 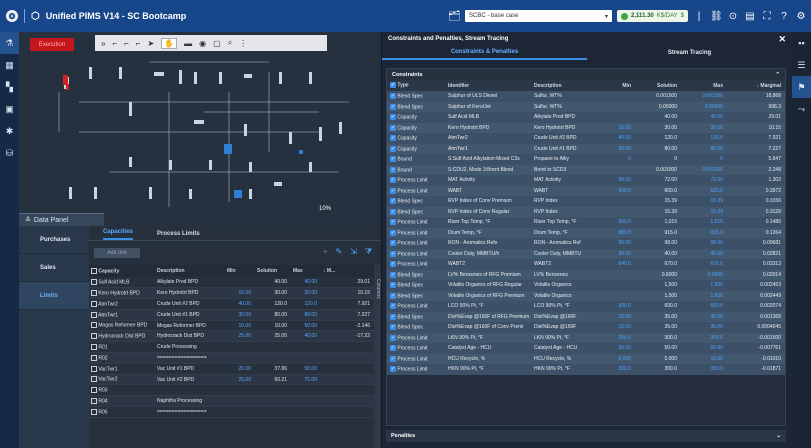 What do you see at coordinates (704, 85) in the screenshot?
I see `header-max: Max` at bounding box center [704, 85].